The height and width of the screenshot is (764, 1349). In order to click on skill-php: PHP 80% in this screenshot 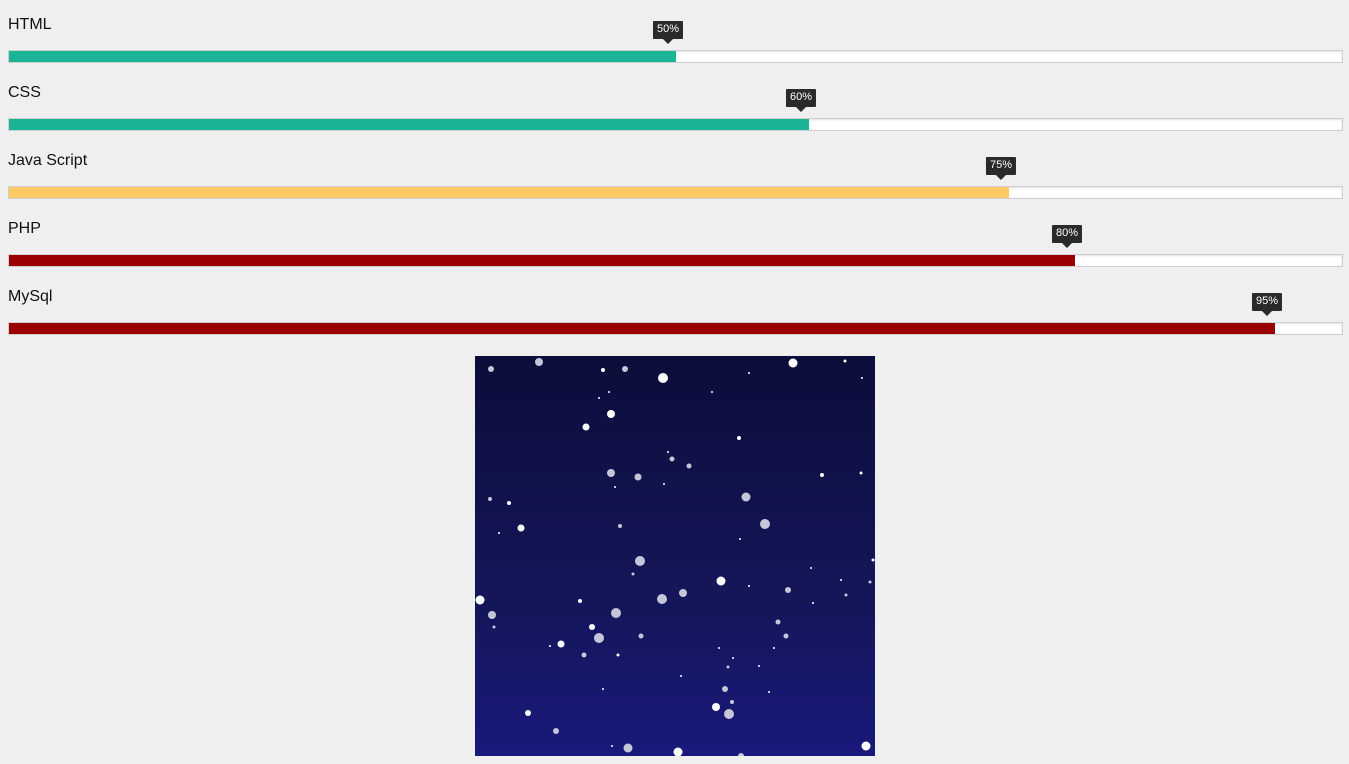, I will do `click(675, 238)`.